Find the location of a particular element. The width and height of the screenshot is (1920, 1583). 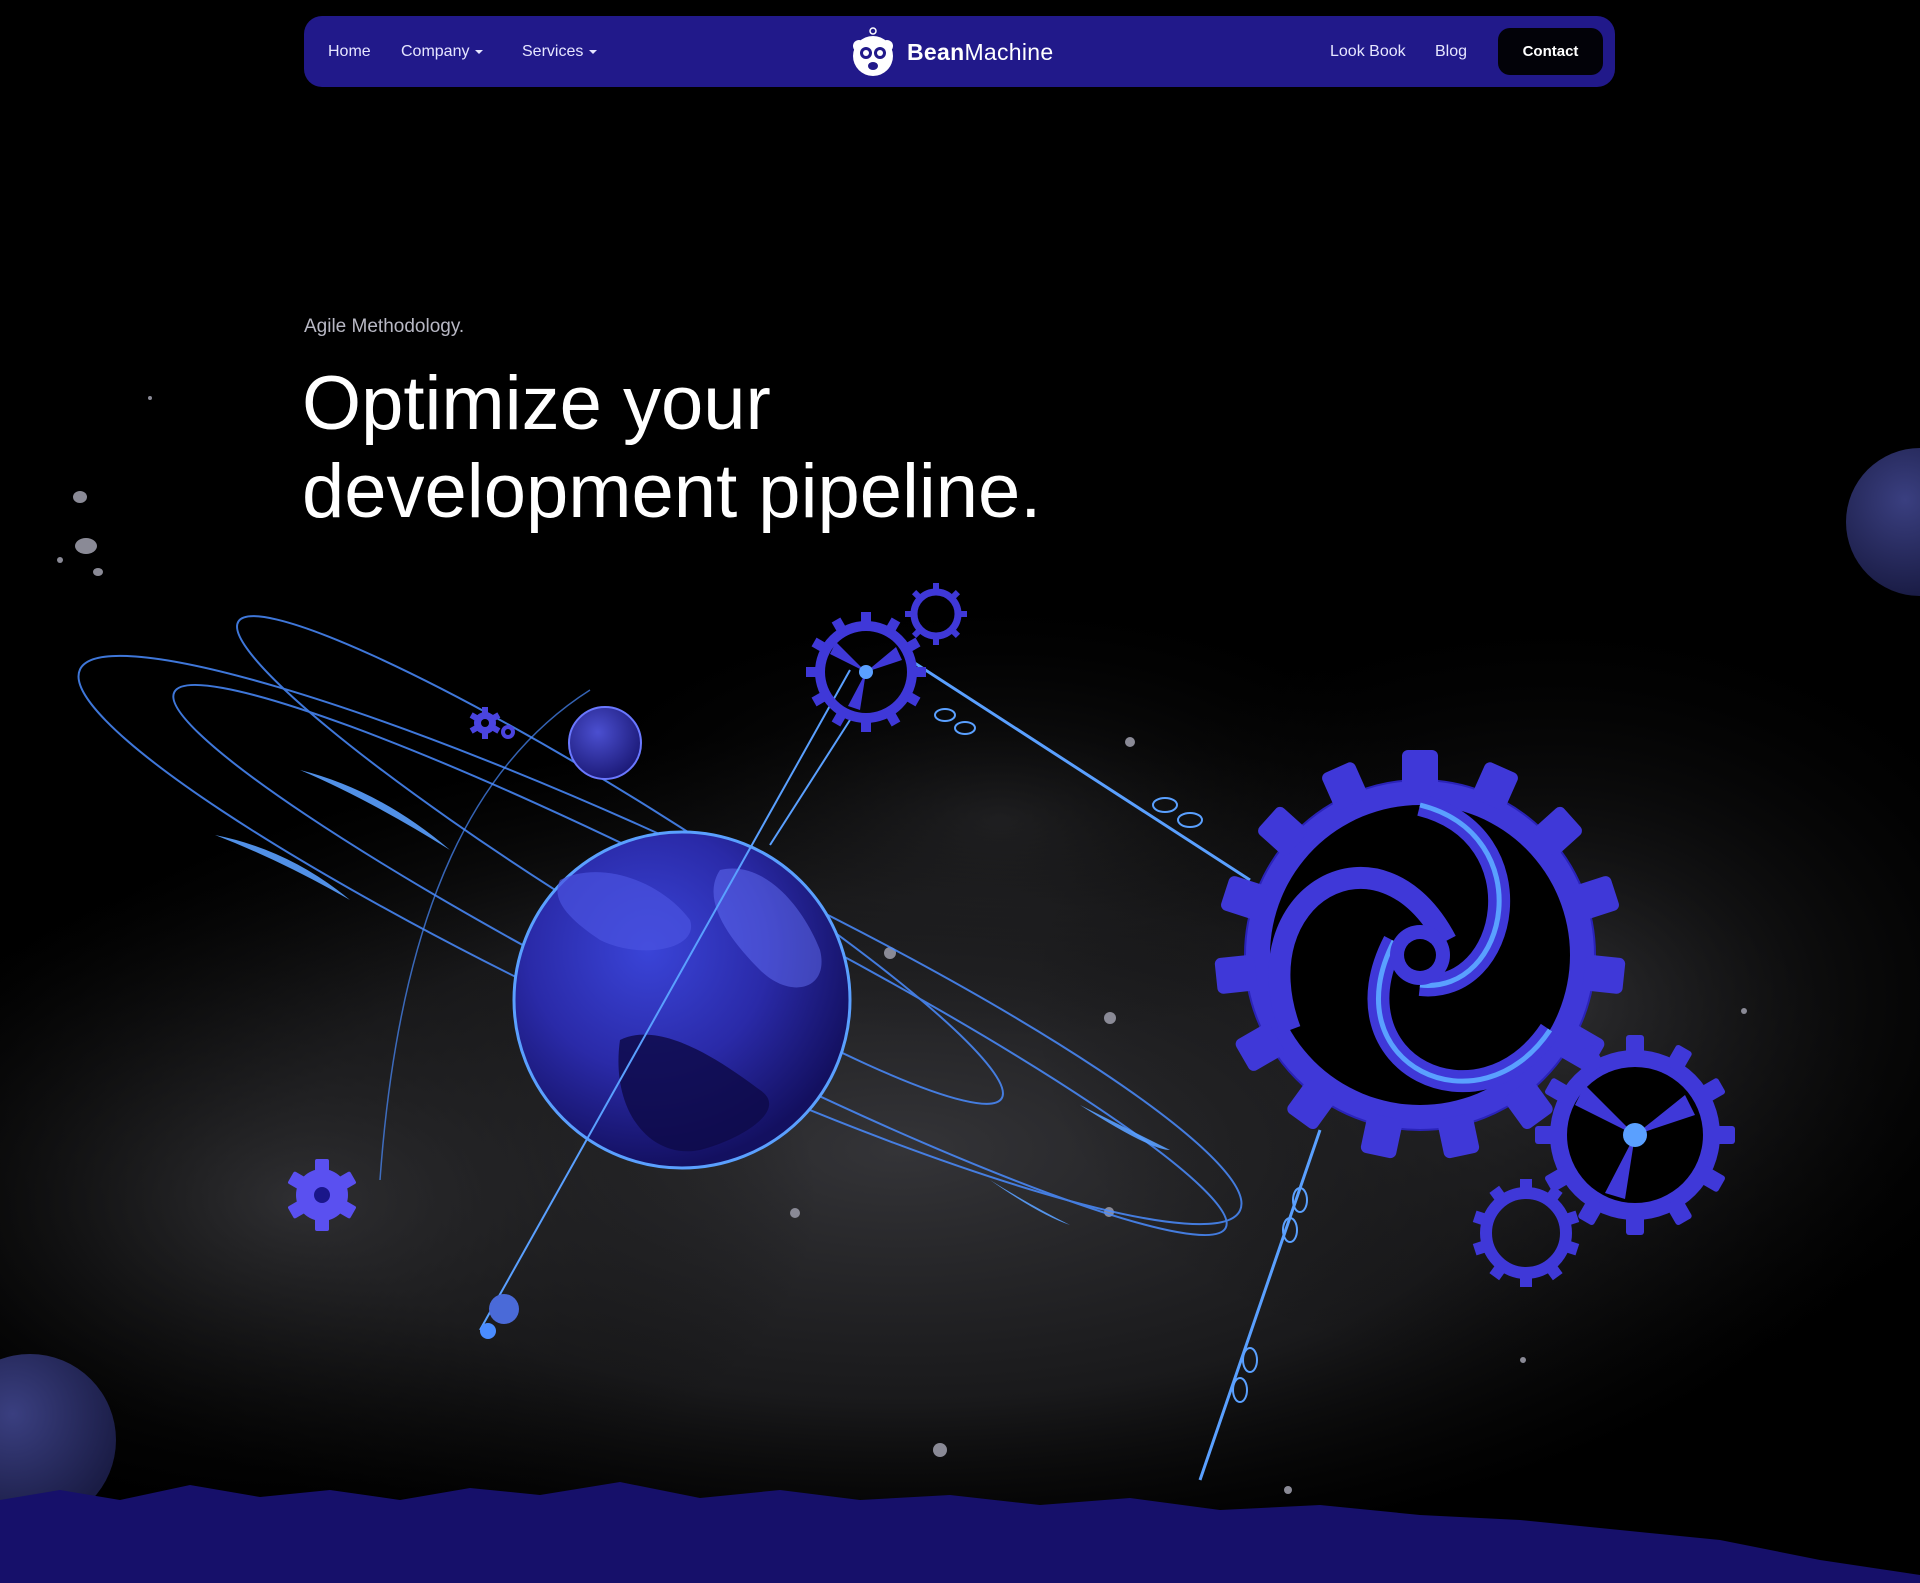

hero-eyebrow: Agile Methodology. is located at coordinates (384, 326).